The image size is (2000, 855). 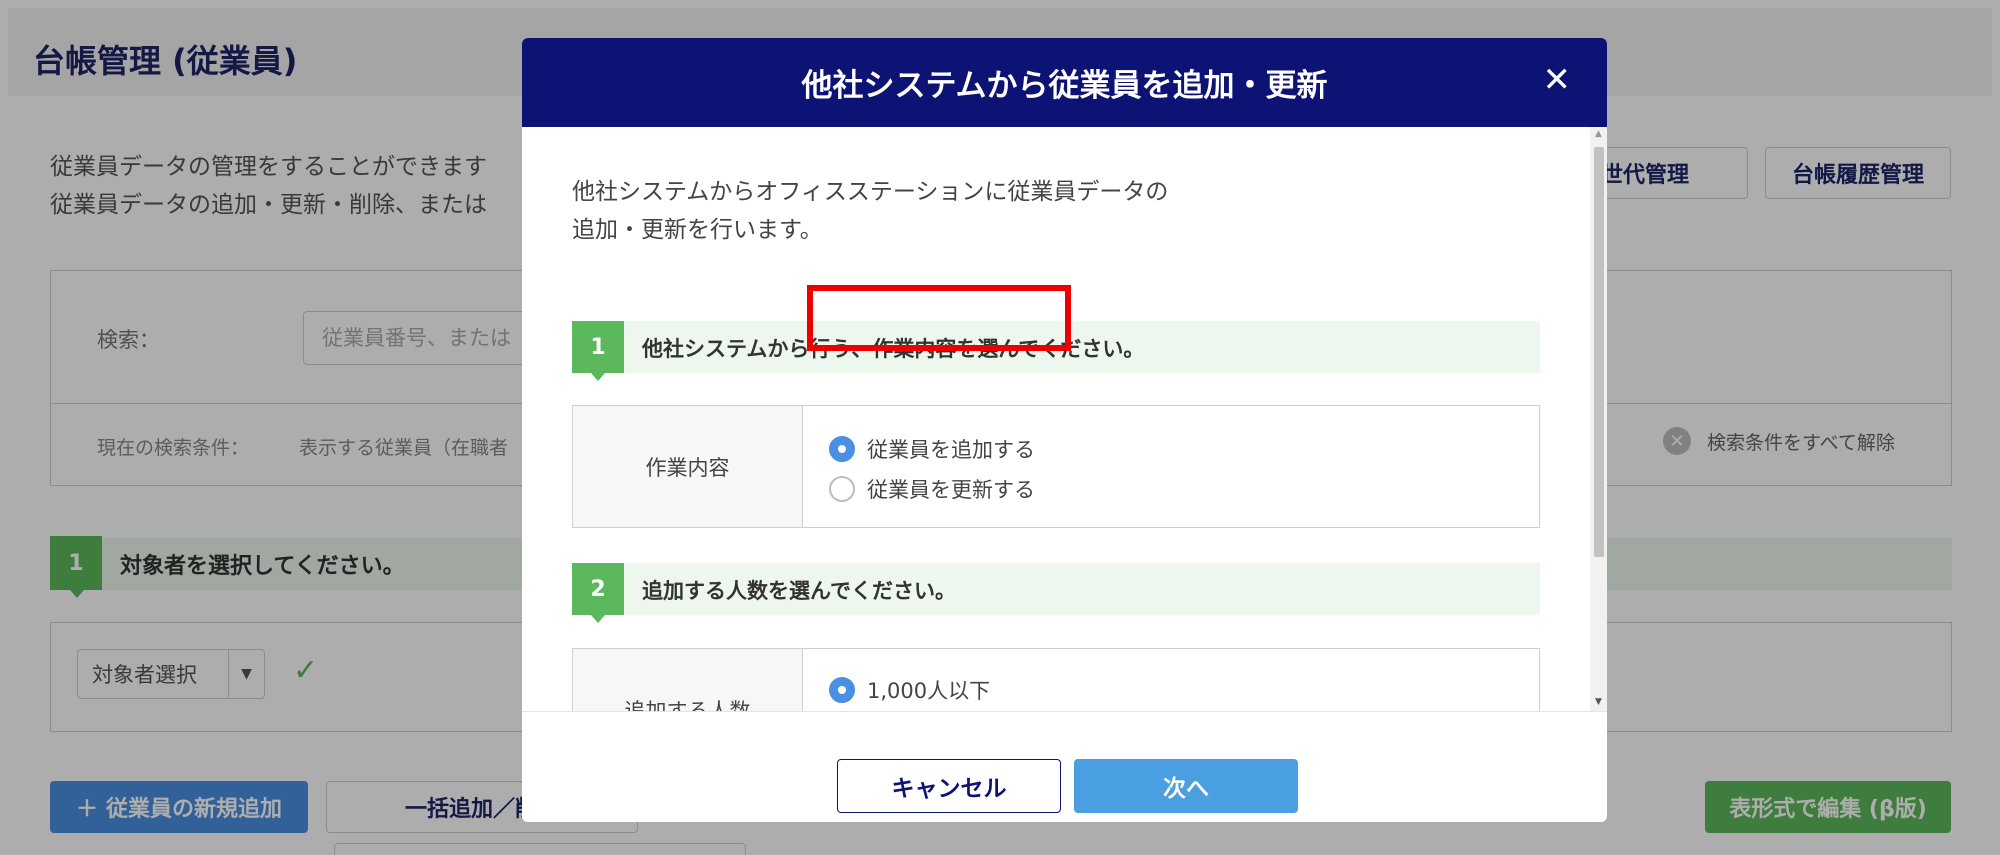 I want to click on work-type-form: 作業内容 従業員を追加する 従業員を更新する, so click(x=1056, y=466).